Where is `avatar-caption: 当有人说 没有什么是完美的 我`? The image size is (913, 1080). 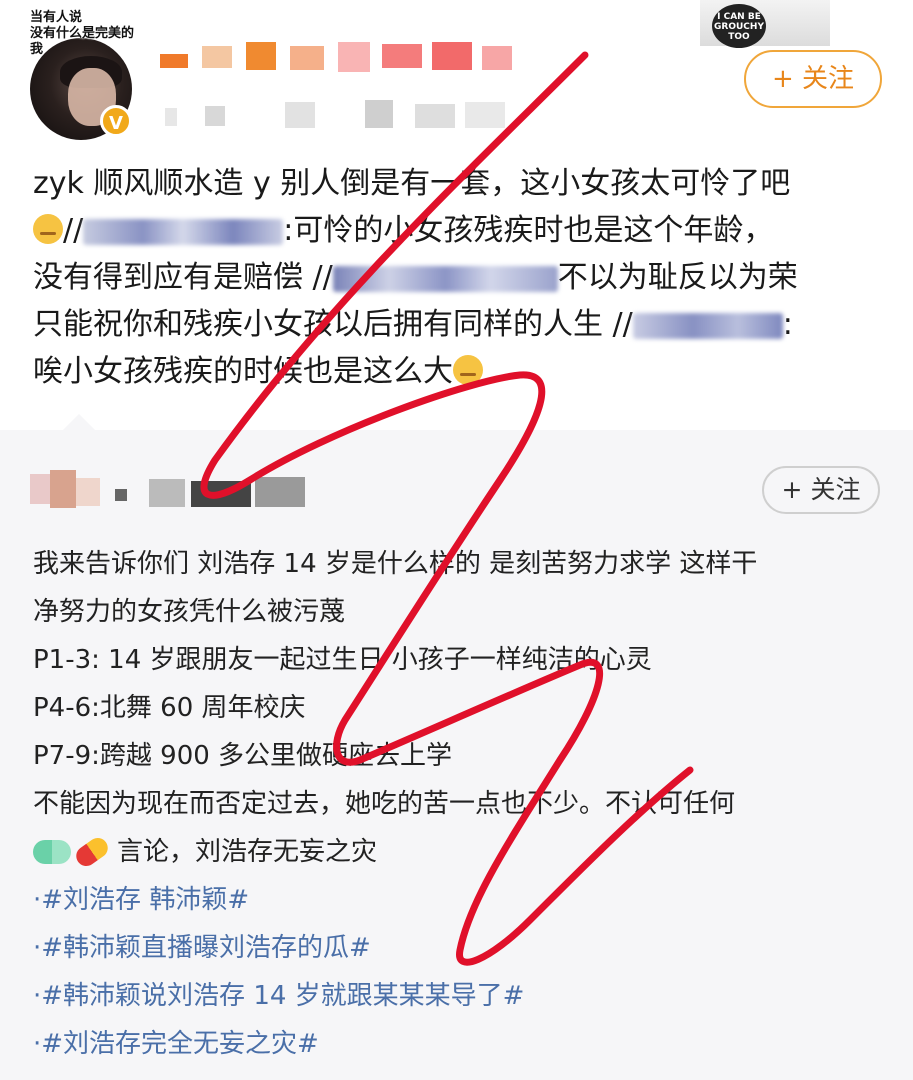 avatar-caption: 当有人说 没有什么是完美的 我 is located at coordinates (95, 34).